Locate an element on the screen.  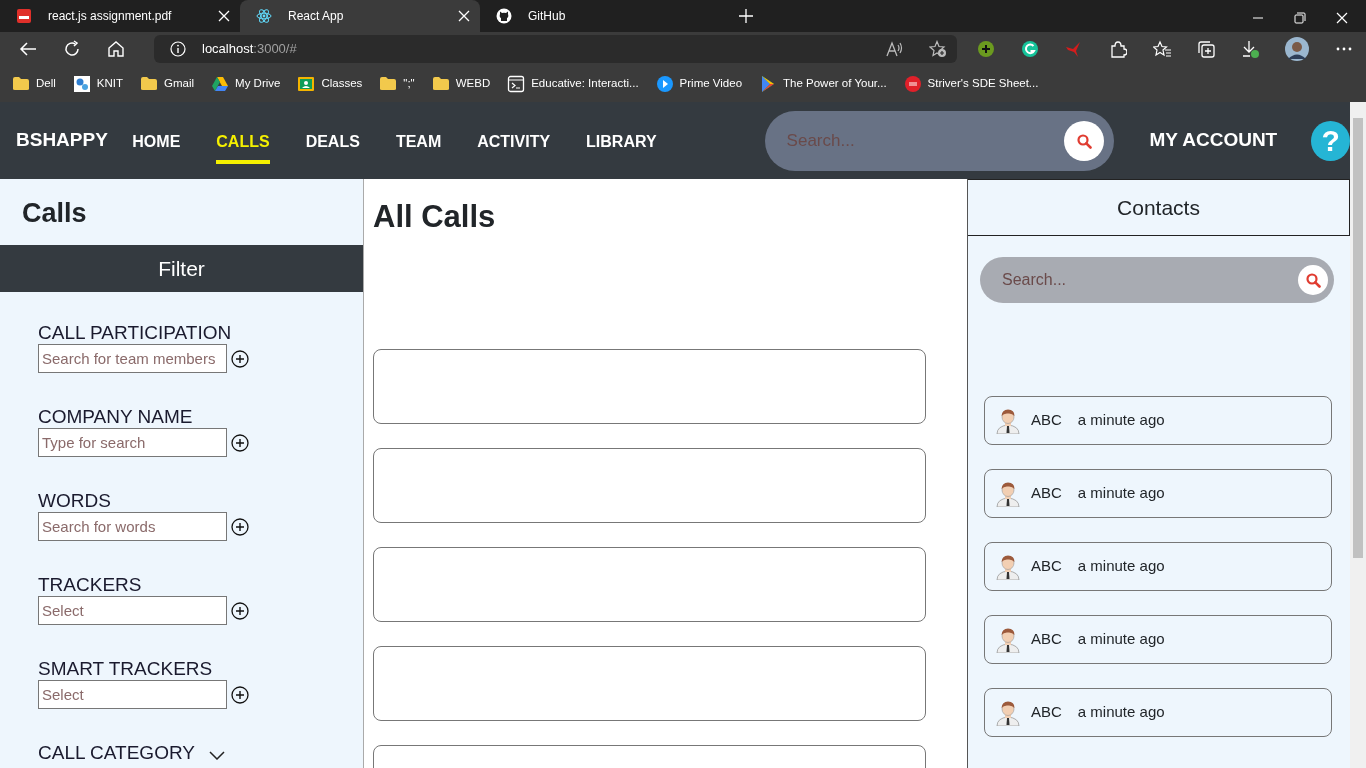
filter-label: CALL CATEGORY is located at coordinates (116, 752).